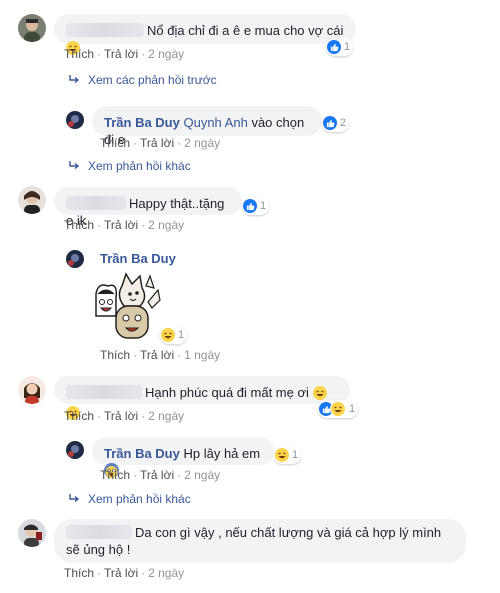 The width and height of the screenshot is (500, 593). What do you see at coordinates (343, 123) in the screenshot?
I see `reaction-count: 2` at bounding box center [343, 123].